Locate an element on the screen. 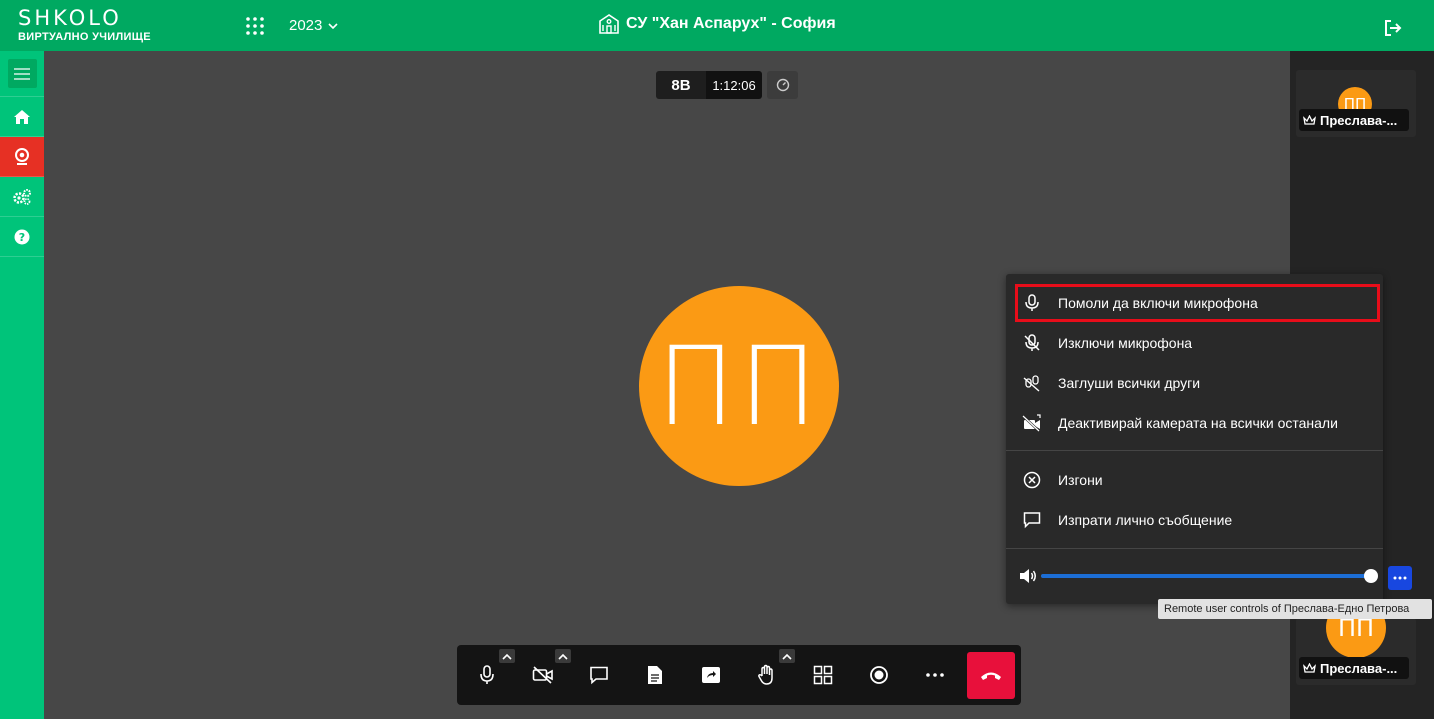  hangup-icon is located at coordinates (991, 676).